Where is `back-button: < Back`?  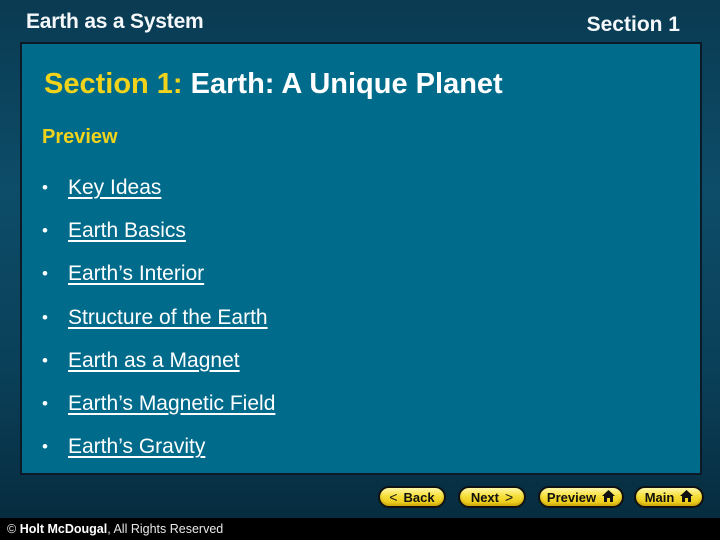 back-button: < Back is located at coordinates (412, 497).